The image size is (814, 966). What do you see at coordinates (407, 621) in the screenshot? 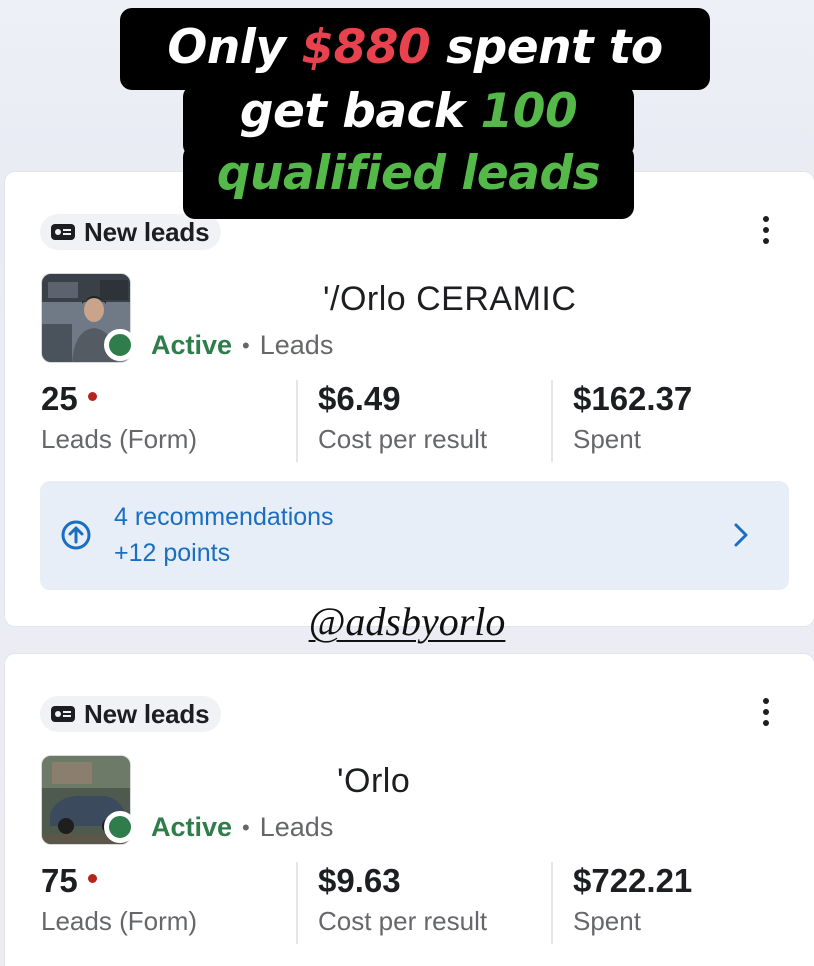
I see `watermark-handle: @adsbyorlo` at bounding box center [407, 621].